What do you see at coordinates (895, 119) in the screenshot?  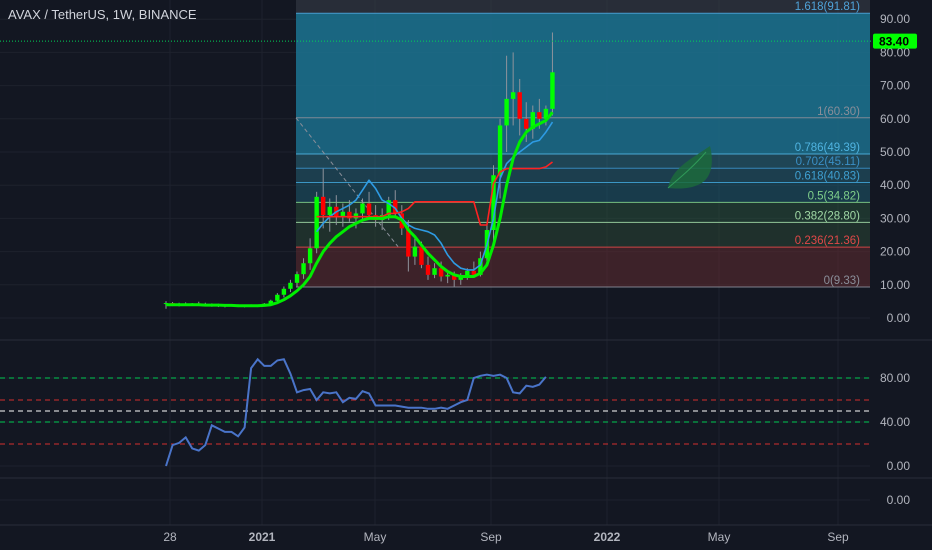 I see `y-tick-label: 60.00` at bounding box center [895, 119].